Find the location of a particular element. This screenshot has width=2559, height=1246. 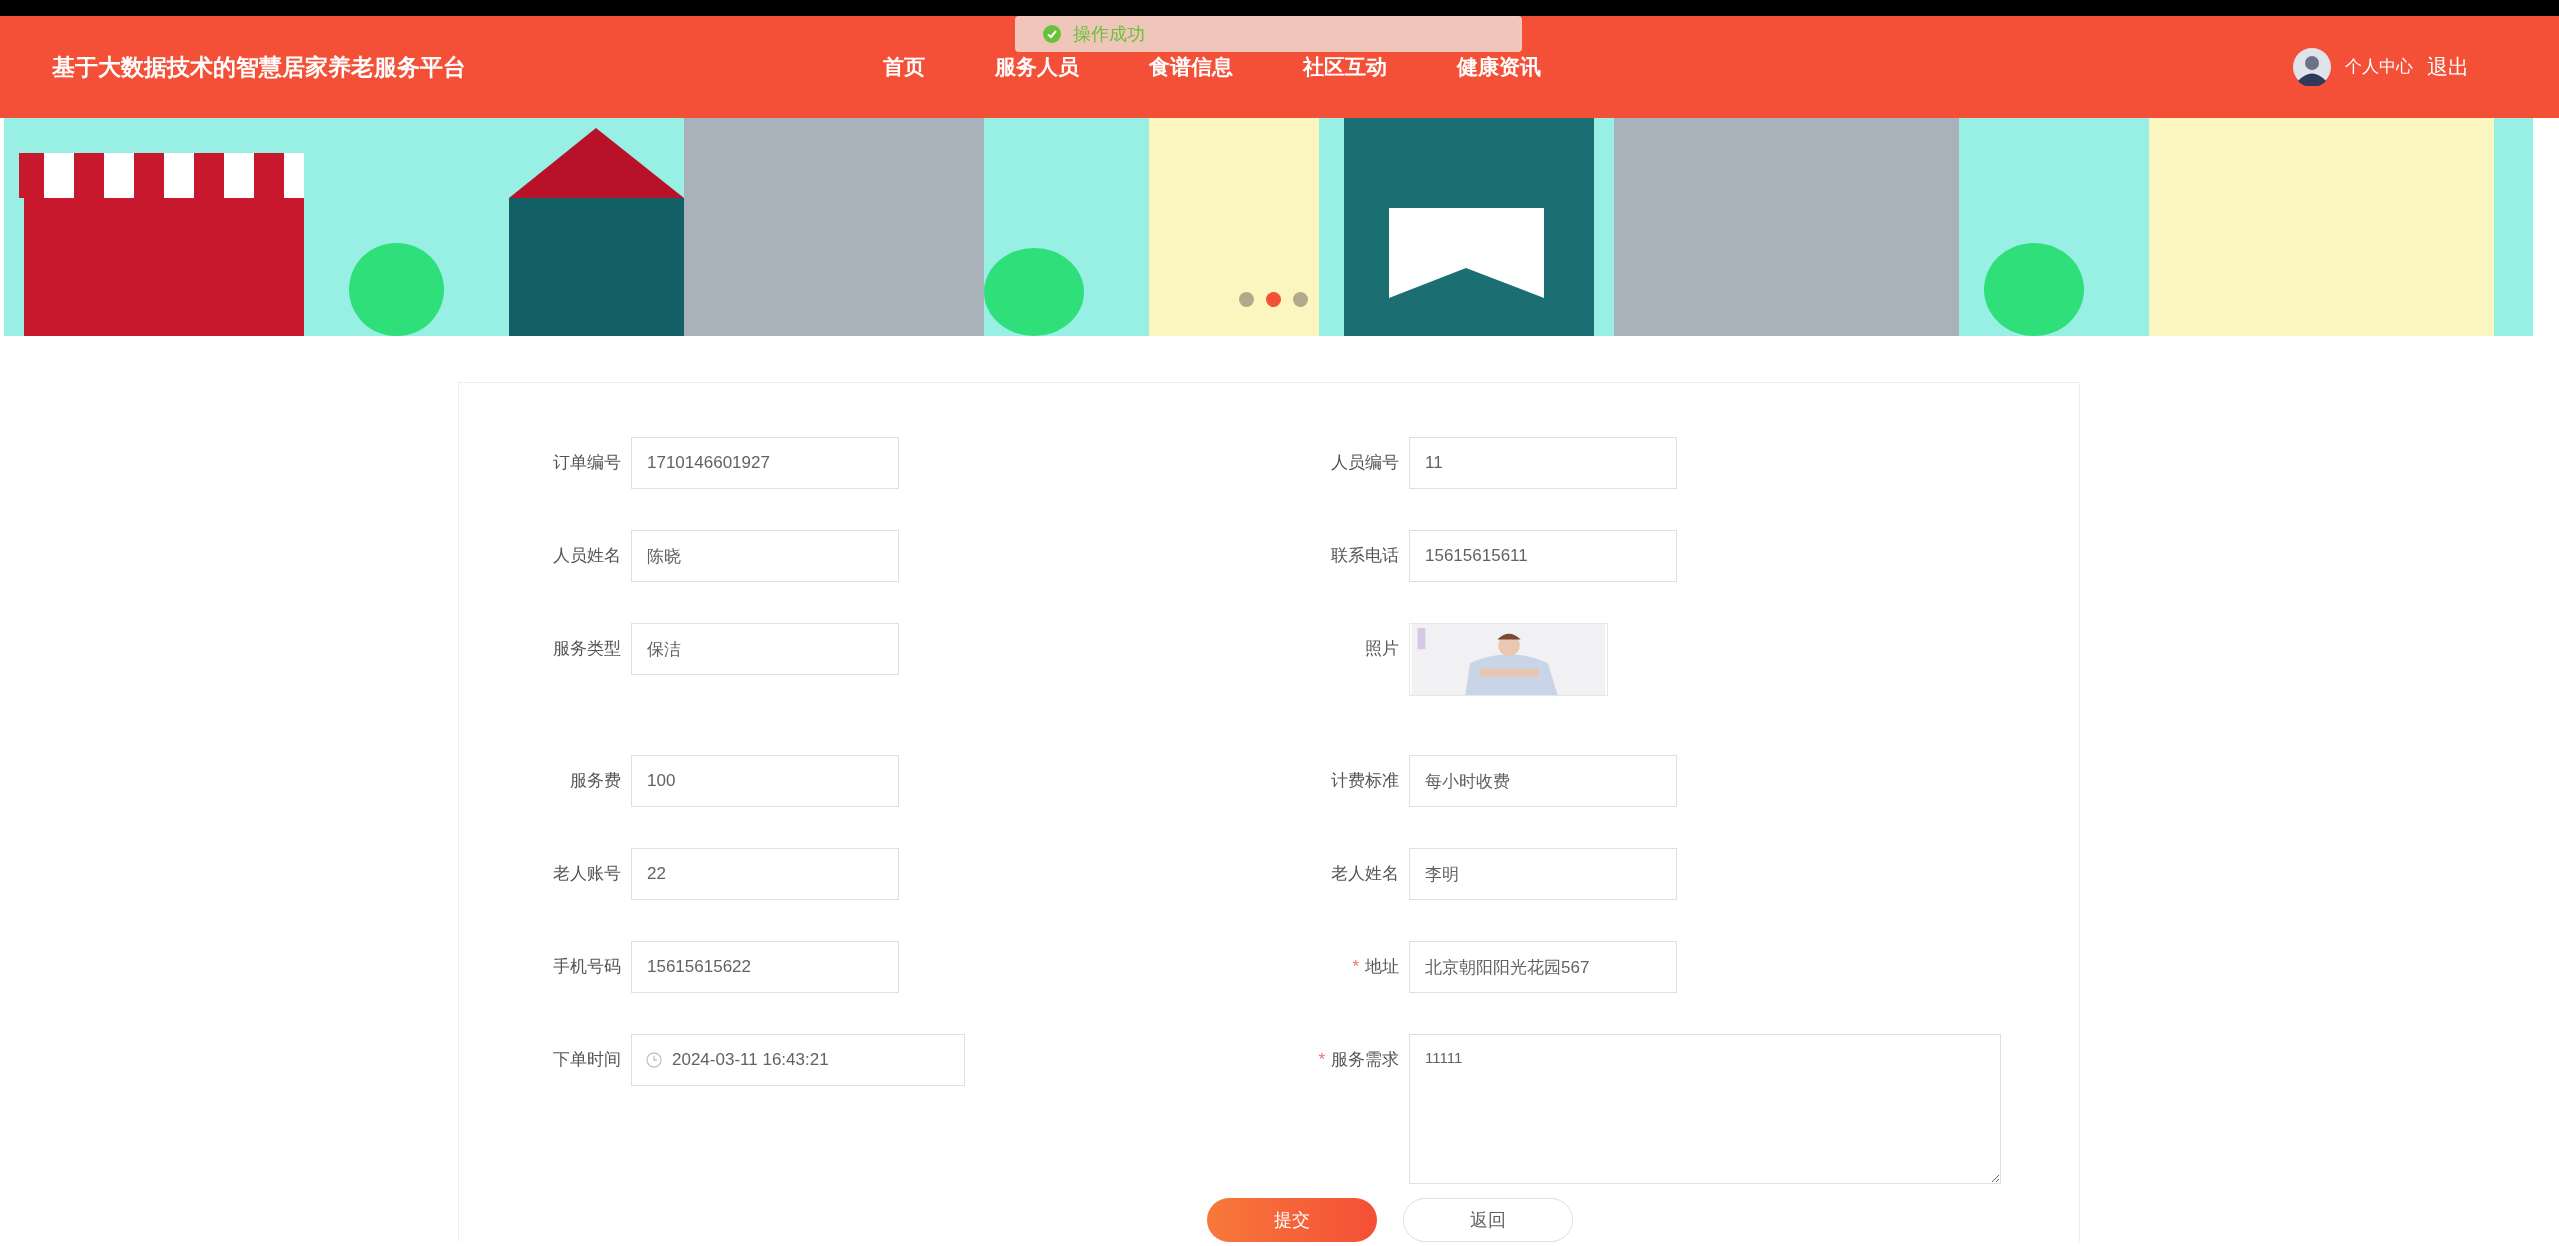

nav-link: 首页 is located at coordinates (904, 67).